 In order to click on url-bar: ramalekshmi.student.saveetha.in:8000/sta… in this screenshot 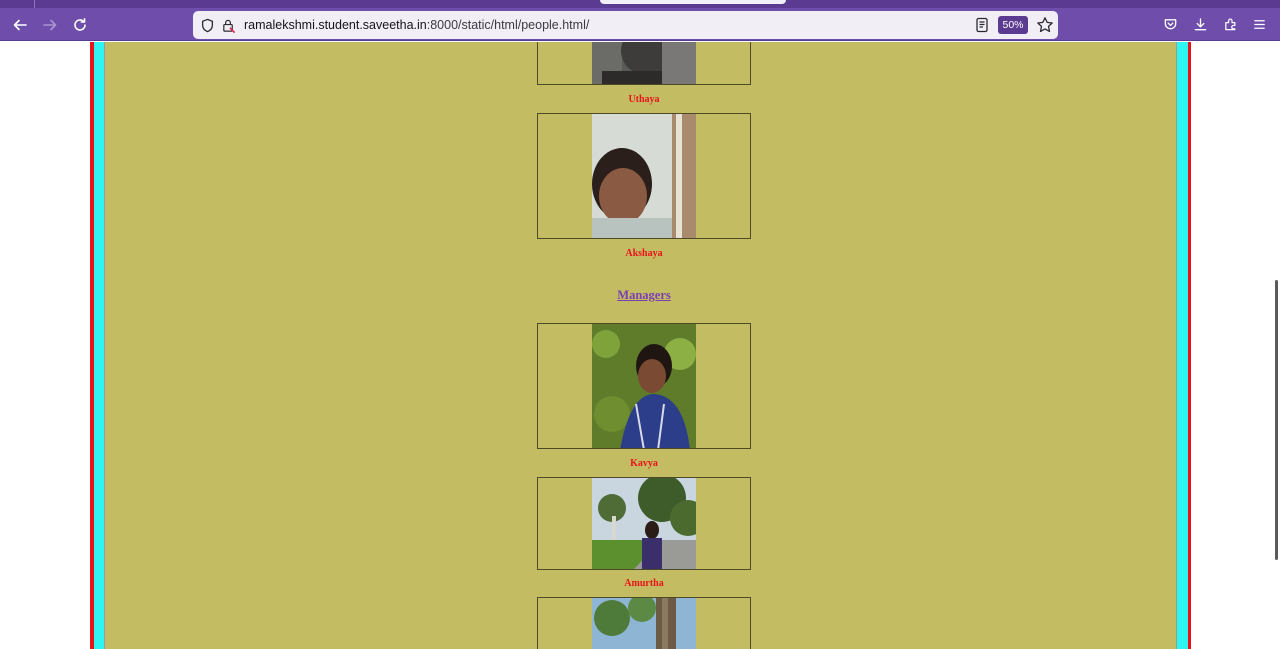, I will do `click(625, 25)`.